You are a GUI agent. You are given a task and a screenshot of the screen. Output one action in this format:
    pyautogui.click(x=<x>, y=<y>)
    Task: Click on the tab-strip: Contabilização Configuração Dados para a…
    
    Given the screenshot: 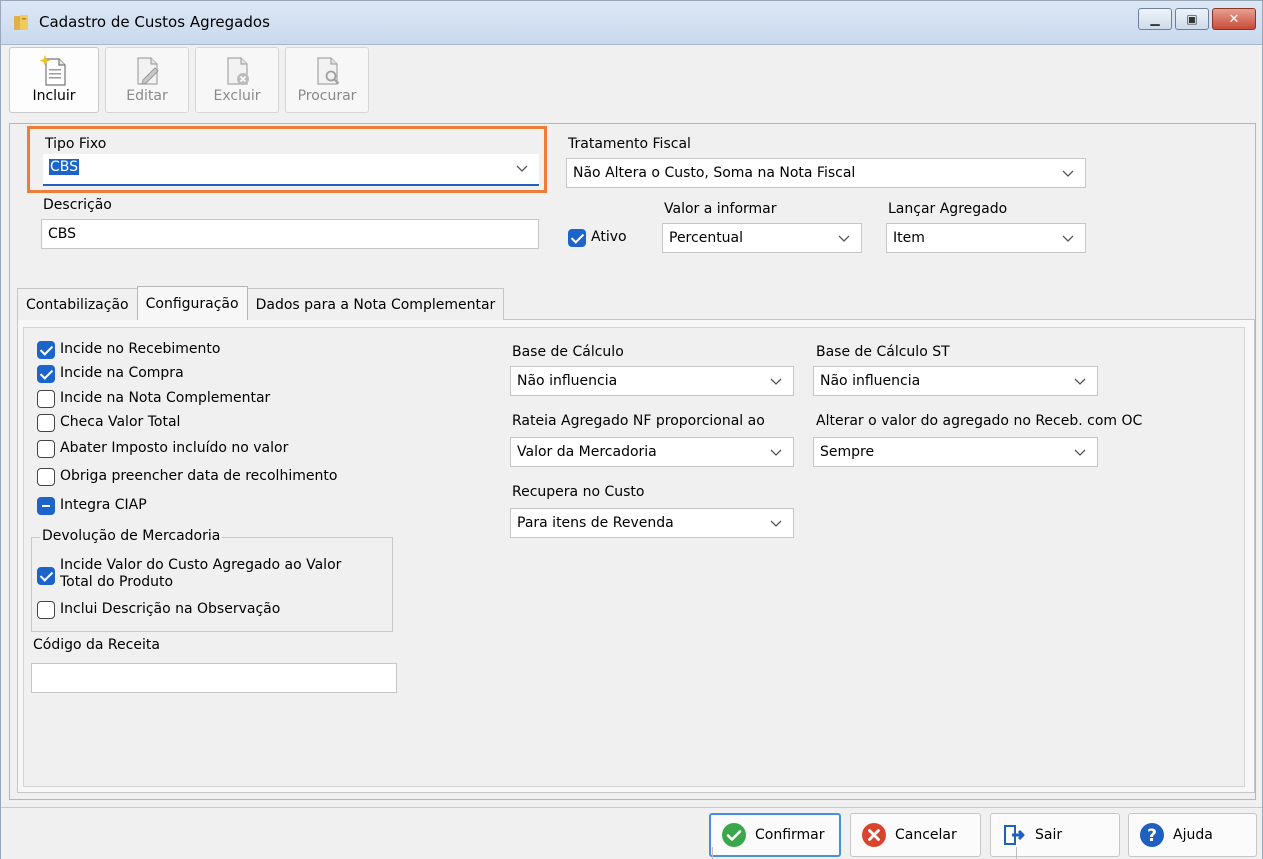 What is the action you would take?
    pyautogui.click(x=261, y=303)
    